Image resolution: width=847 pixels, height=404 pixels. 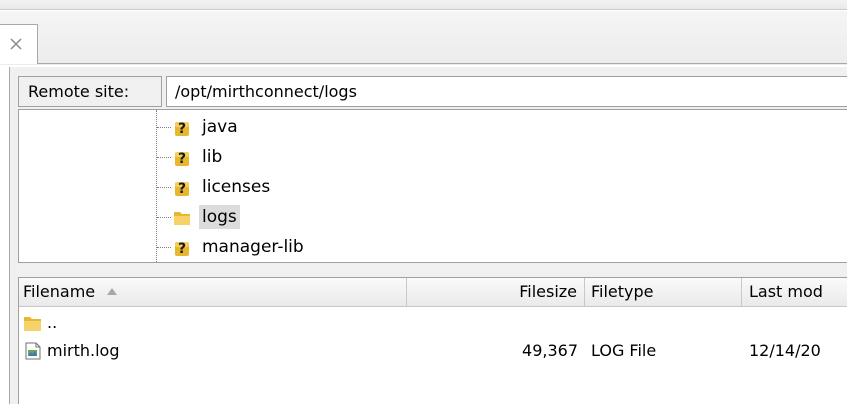 What do you see at coordinates (496, 323) in the screenshot?
I see `file-size` at bounding box center [496, 323].